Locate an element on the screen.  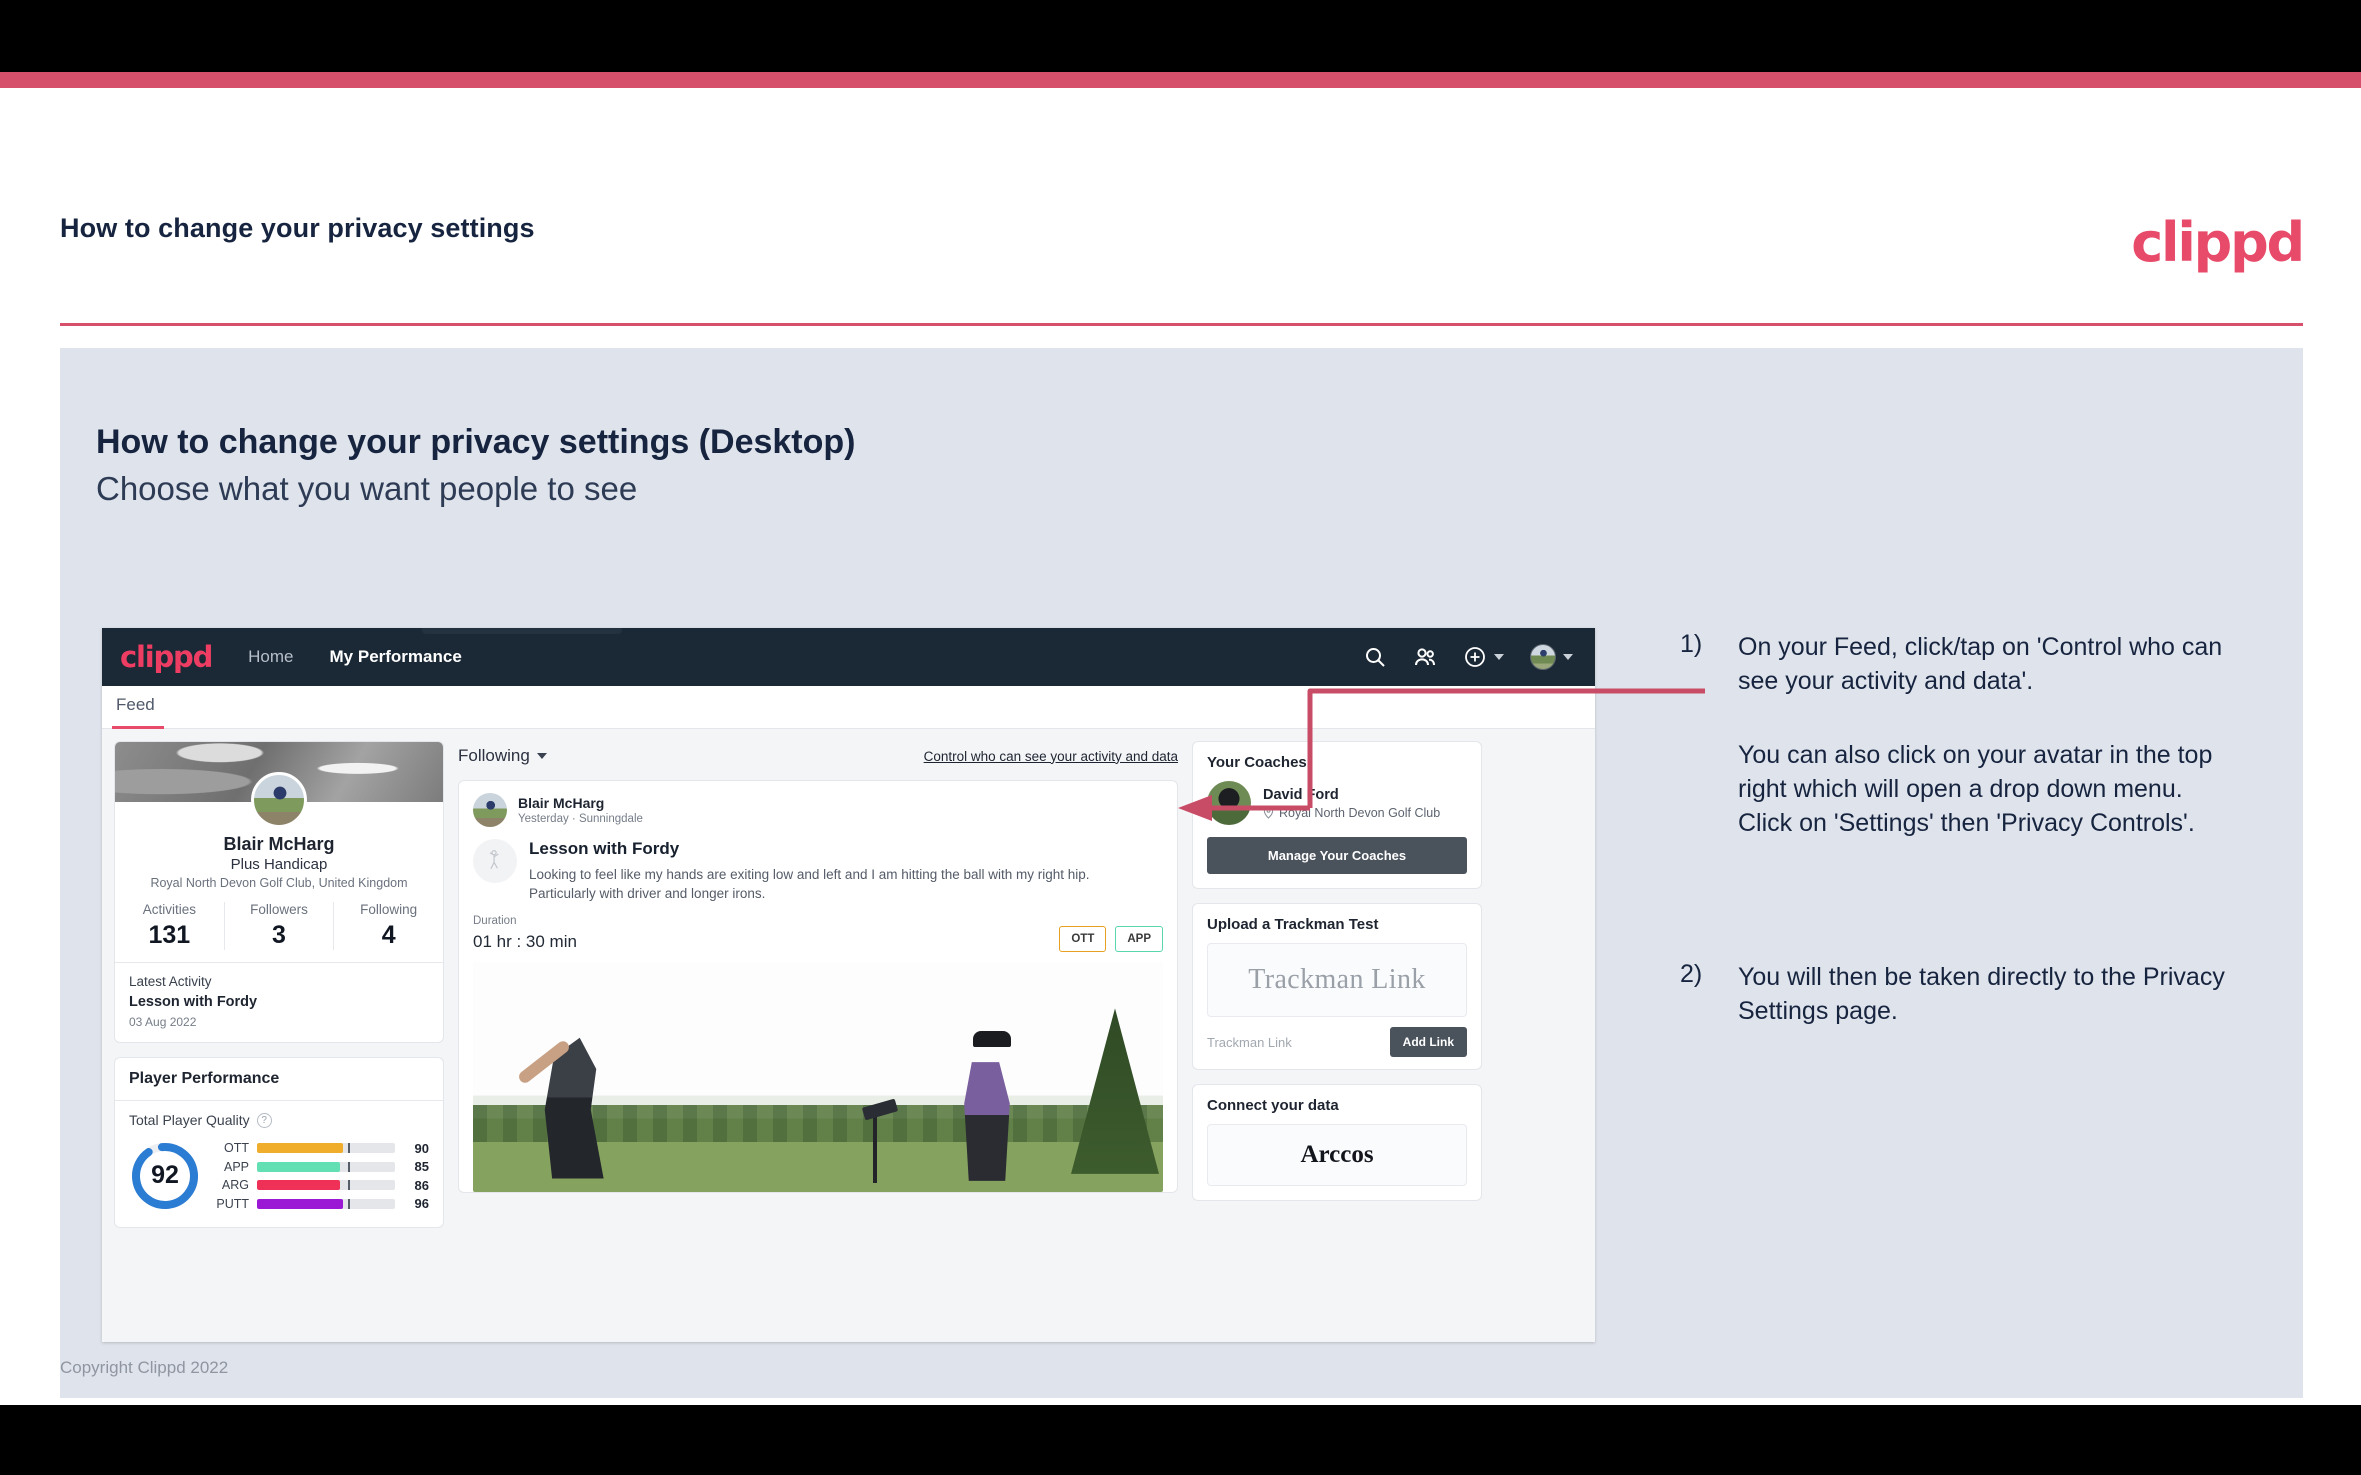
trackman-title: Upload a Trackman Test is located at coordinates (1293, 924).